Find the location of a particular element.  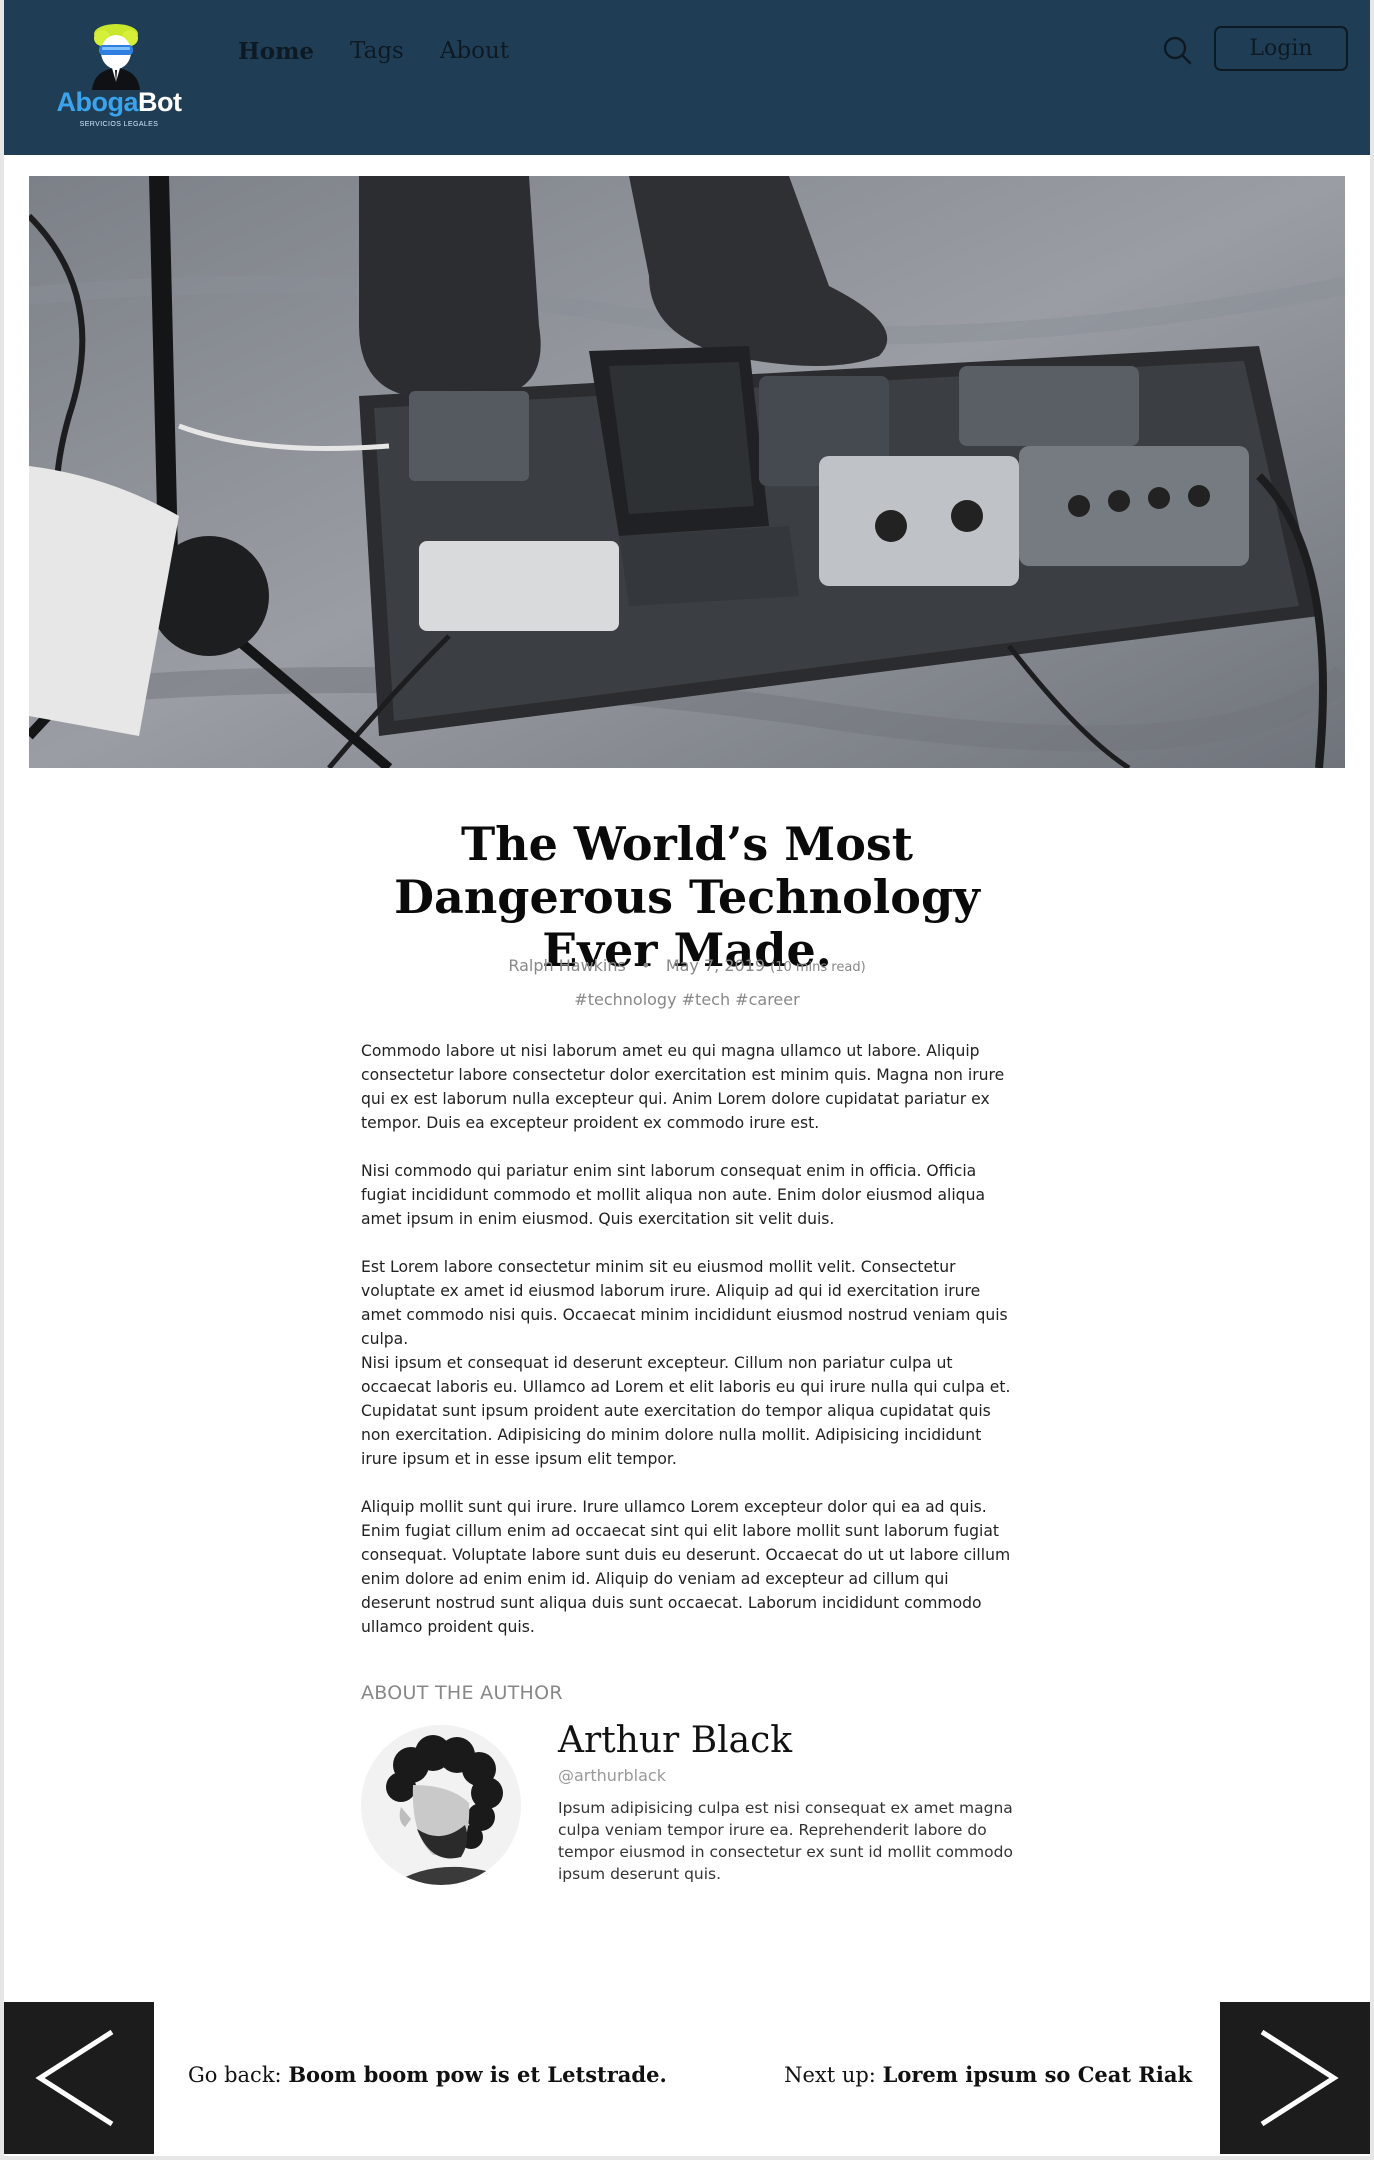

next-post-button is located at coordinates (1295, 2078).